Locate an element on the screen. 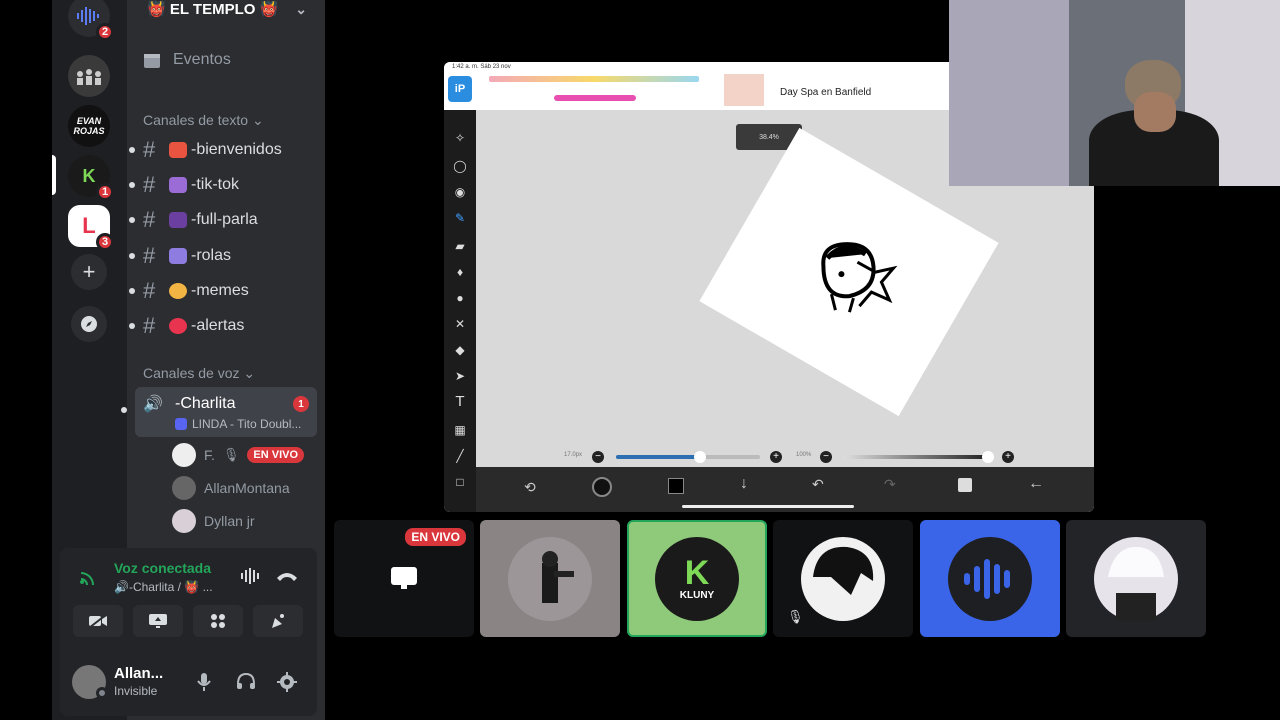 The image size is (1280, 720). magic-wand-icon: ✧ is located at coordinates (460, 138).